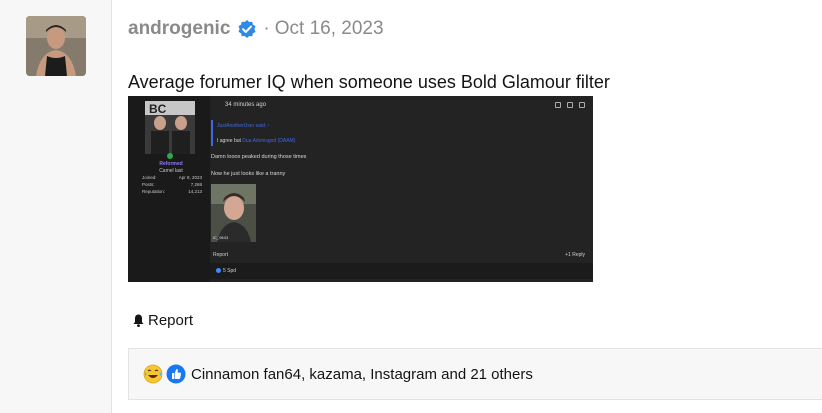 This screenshot has width=822, height=413. I want to click on avatar-photo, so click(56, 46).